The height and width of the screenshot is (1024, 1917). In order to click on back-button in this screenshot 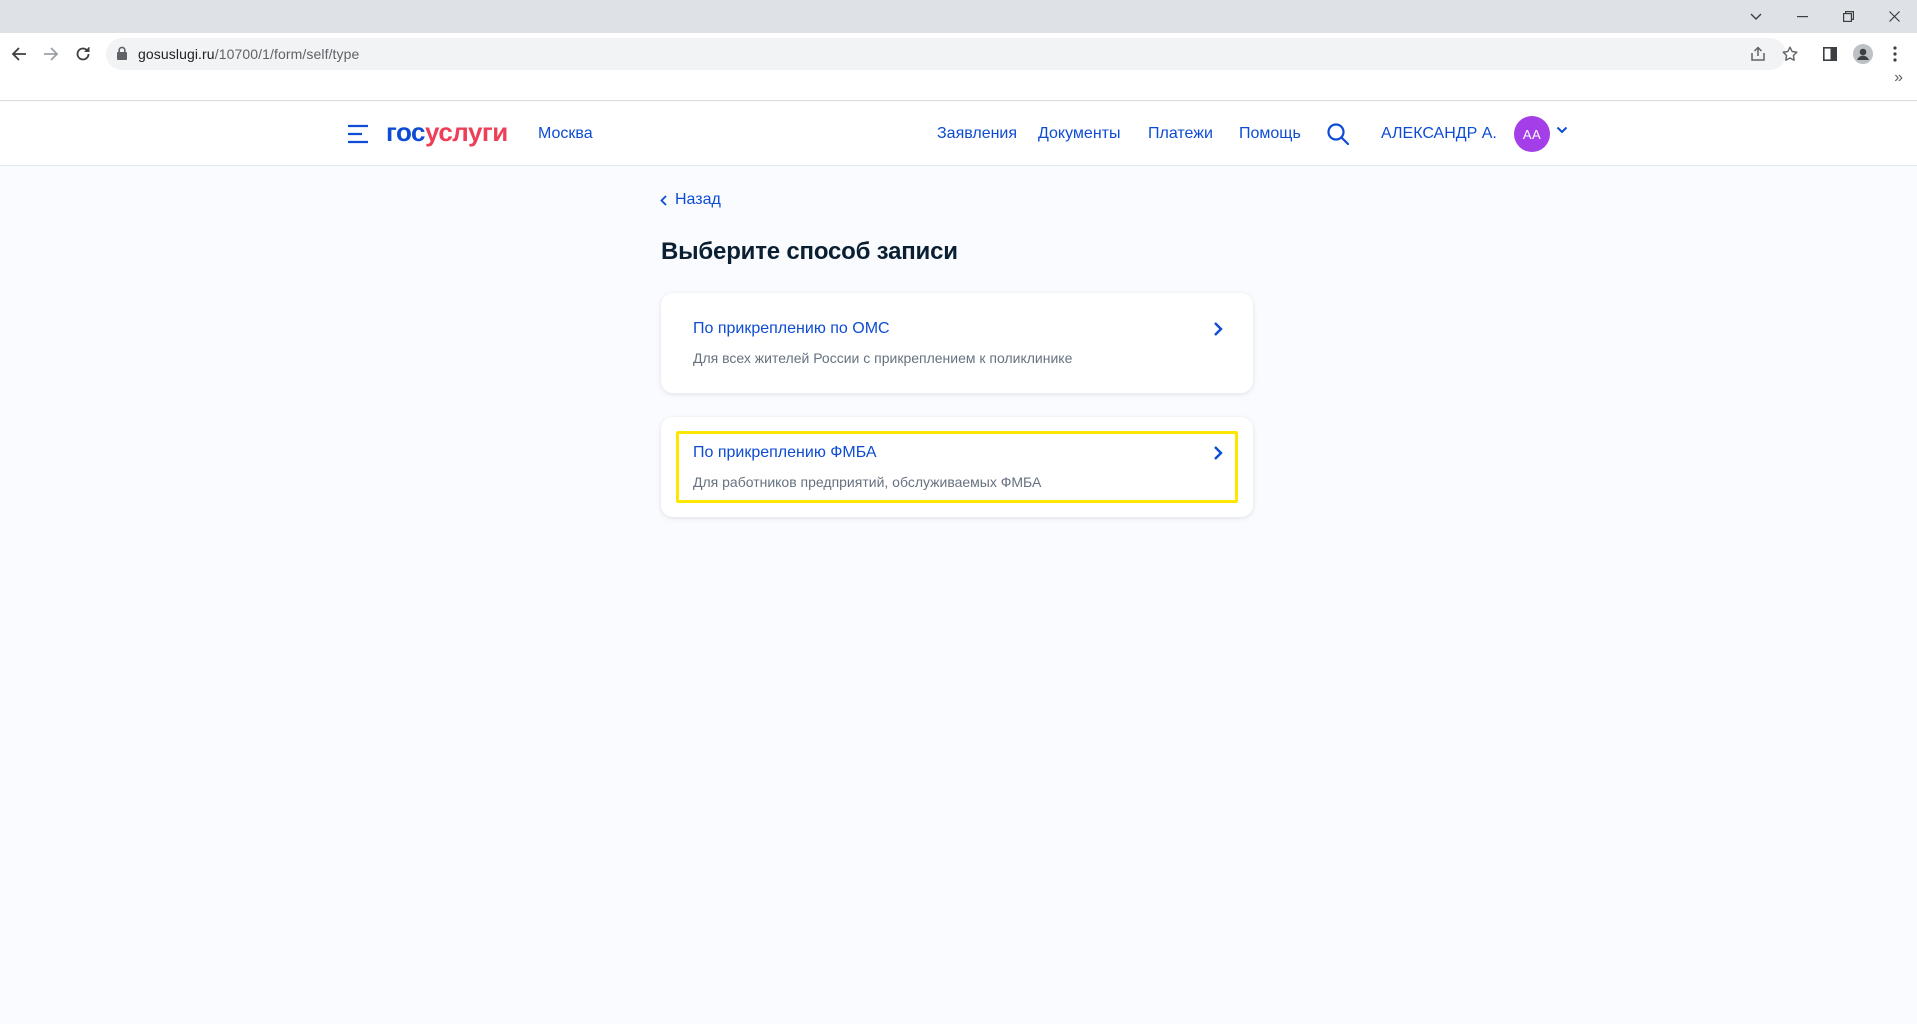, I will do `click(19, 54)`.